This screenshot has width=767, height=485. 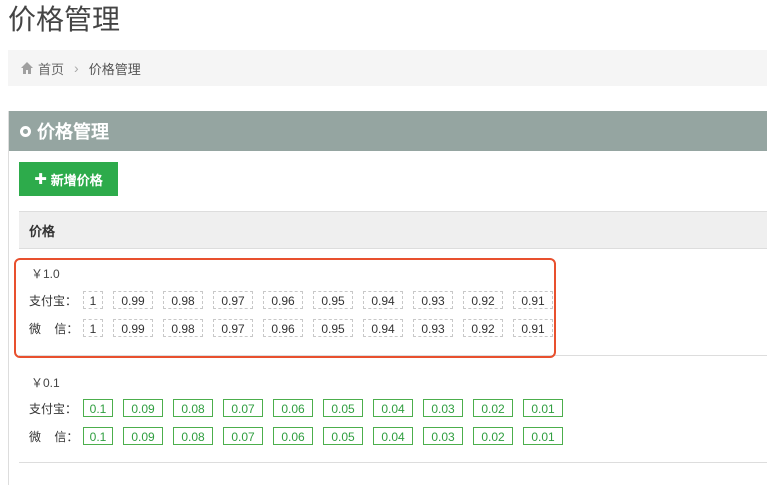 I want to click on wechat-rate-cell: 0.05, so click(x=343, y=436).